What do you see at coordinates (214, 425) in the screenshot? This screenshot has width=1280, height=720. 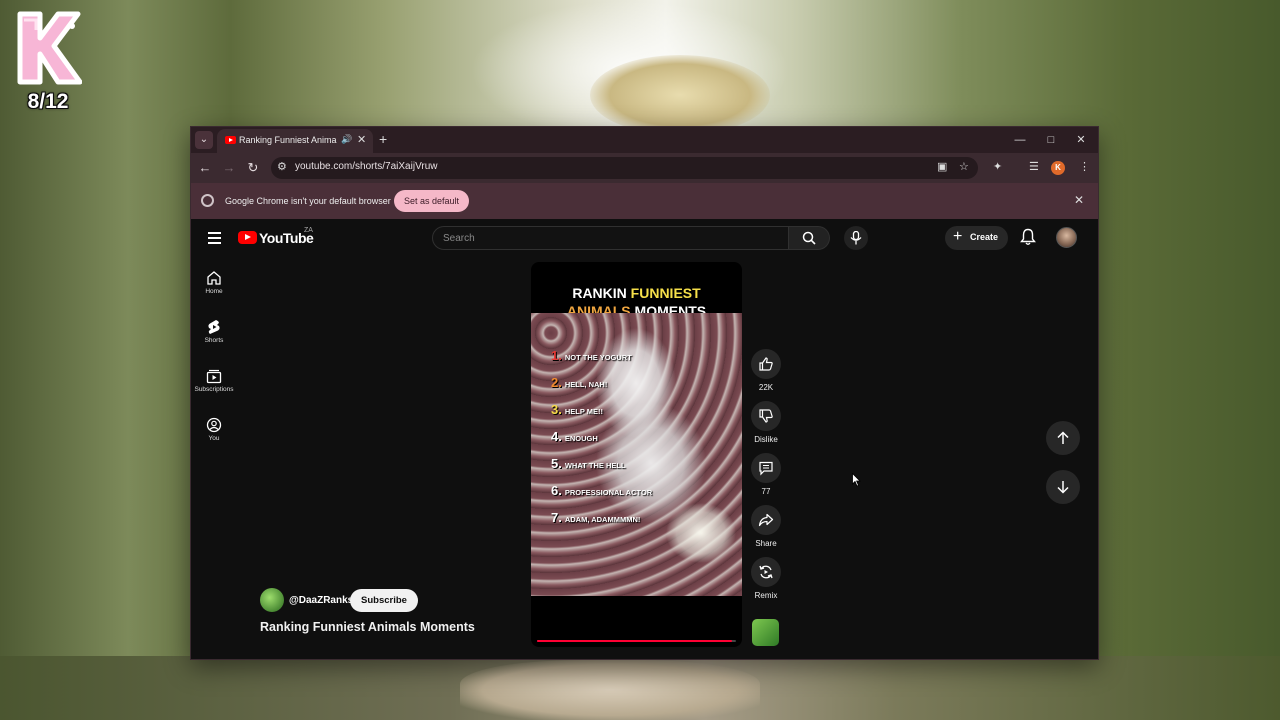 I see `you-icon` at bounding box center [214, 425].